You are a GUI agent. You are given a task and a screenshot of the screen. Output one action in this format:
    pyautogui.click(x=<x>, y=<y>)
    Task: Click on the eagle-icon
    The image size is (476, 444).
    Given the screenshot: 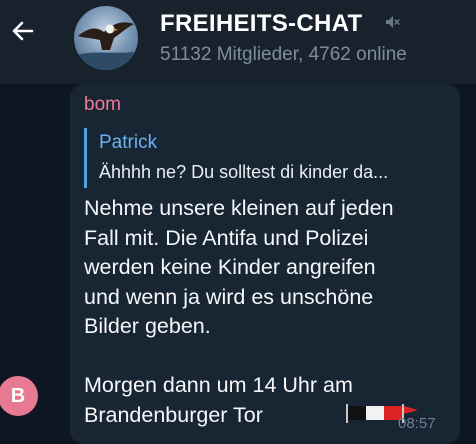 What is the action you would take?
    pyautogui.click(x=106, y=46)
    